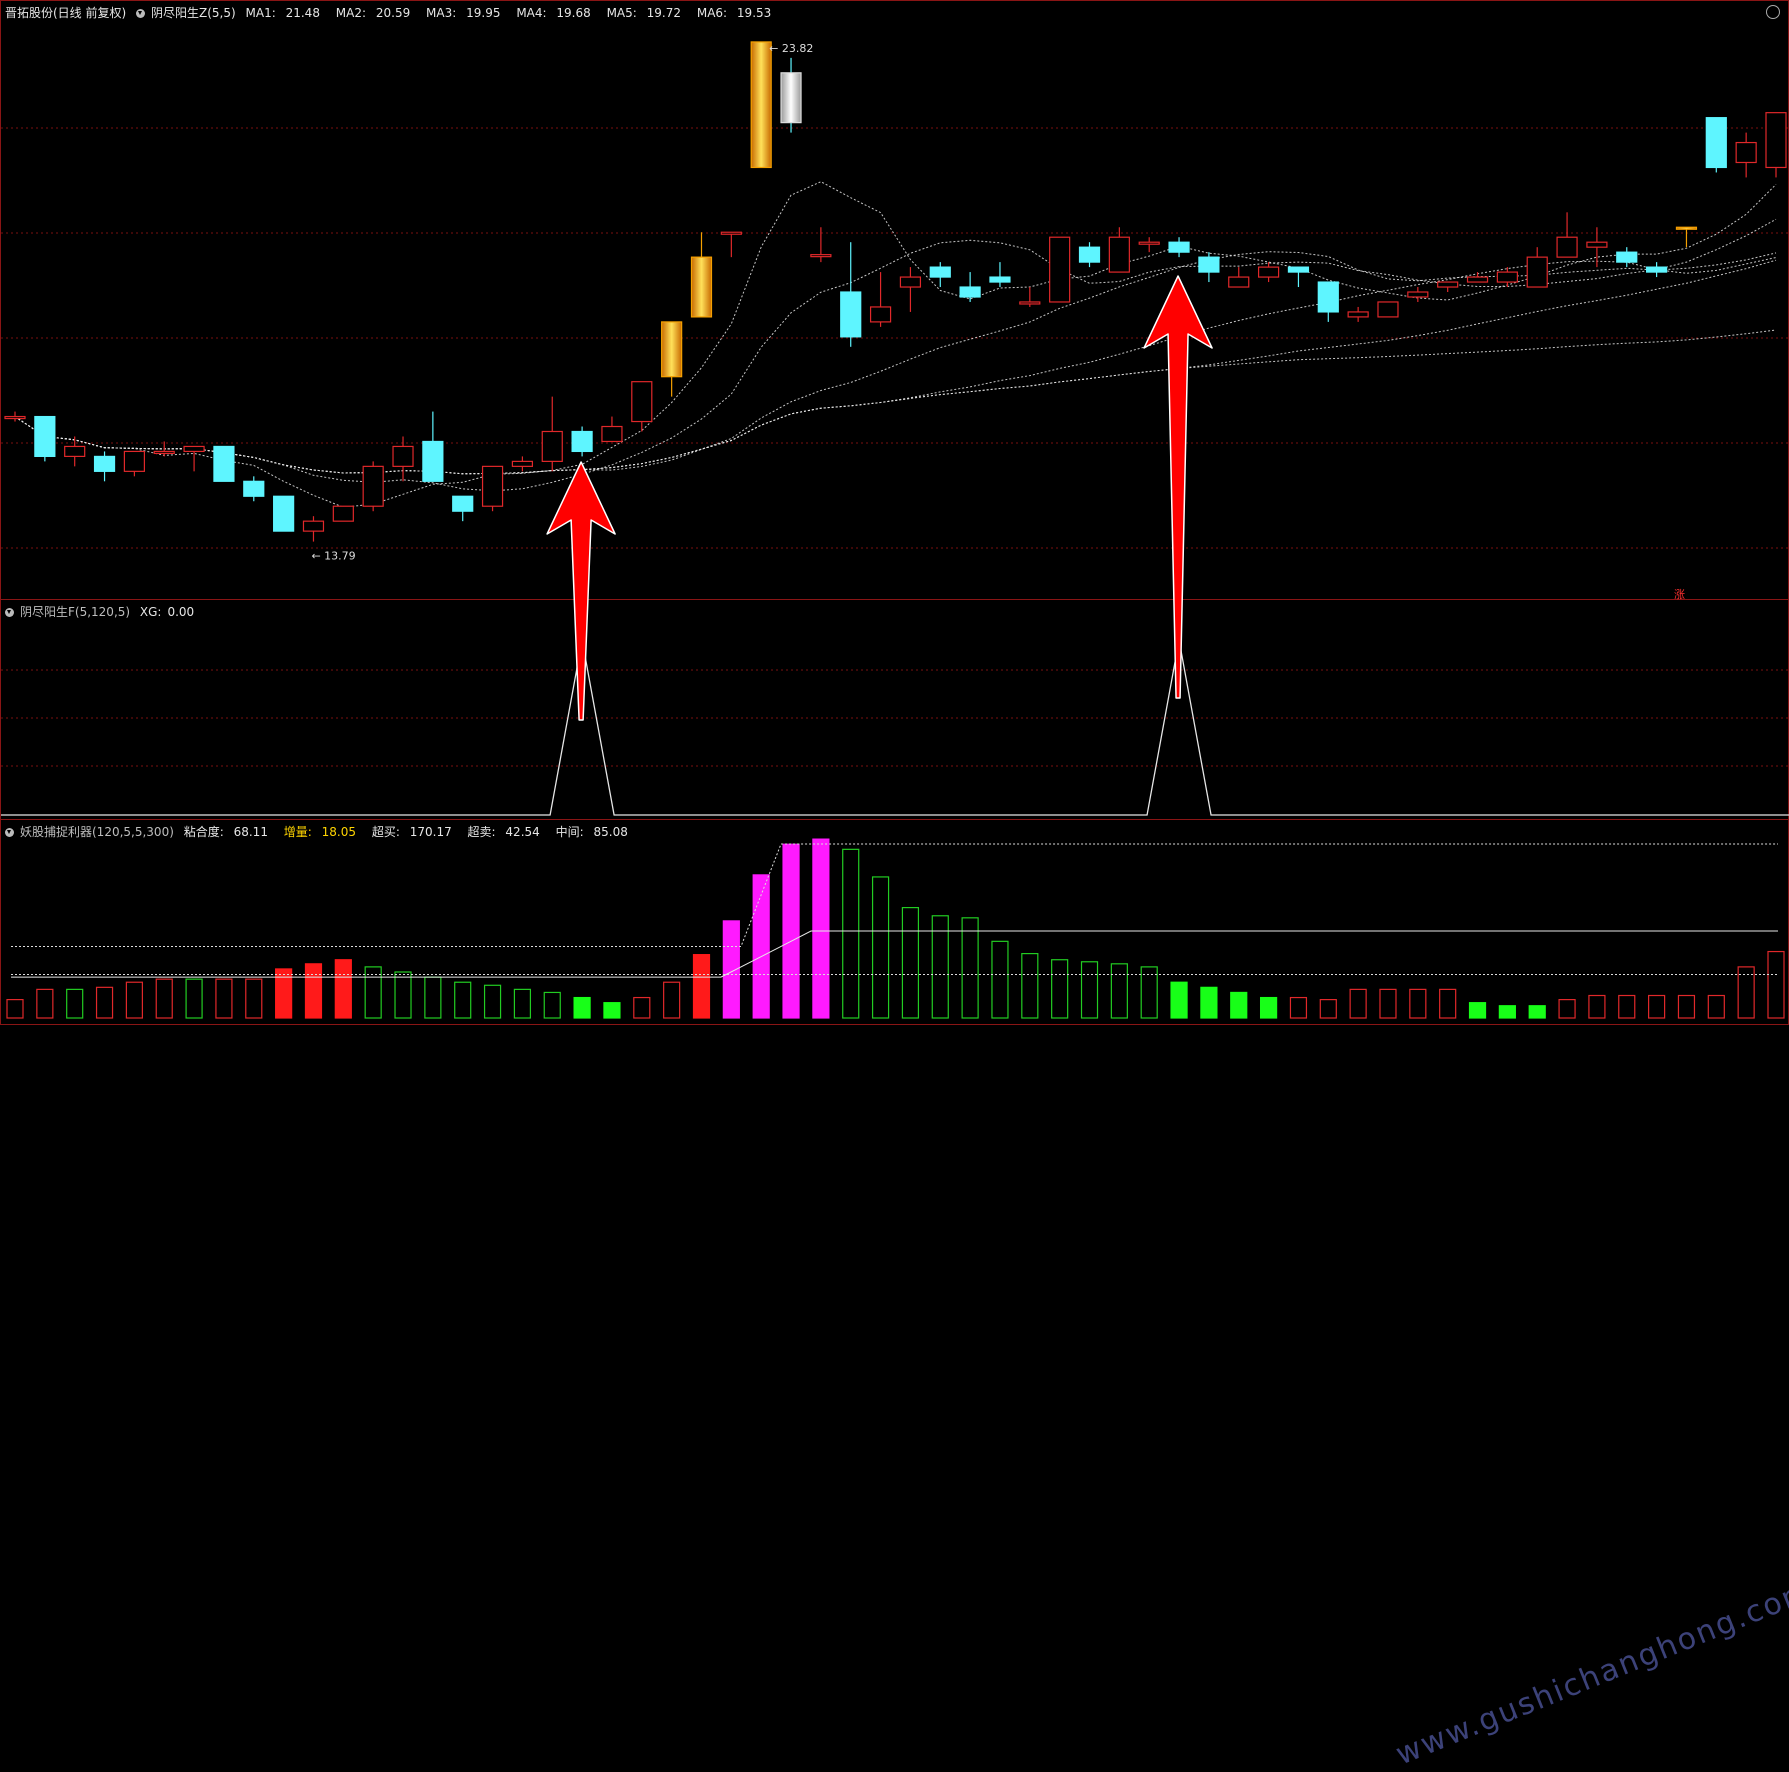  I want to click on ma5-readout: MA5: 19.72, so click(644, 13).